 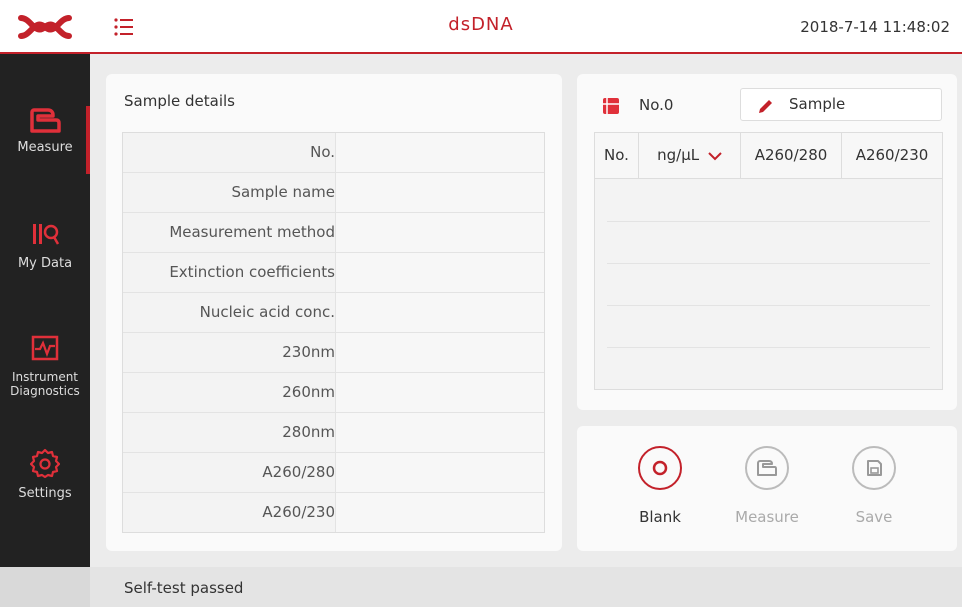 What do you see at coordinates (184, 588) in the screenshot?
I see `status-text: Self-test passed` at bounding box center [184, 588].